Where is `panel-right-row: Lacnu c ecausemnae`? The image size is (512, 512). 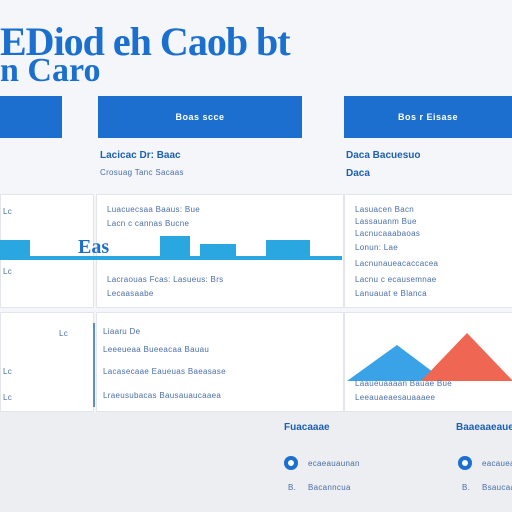 panel-right-row: Lacnu c ecausemnae is located at coordinates (396, 279).